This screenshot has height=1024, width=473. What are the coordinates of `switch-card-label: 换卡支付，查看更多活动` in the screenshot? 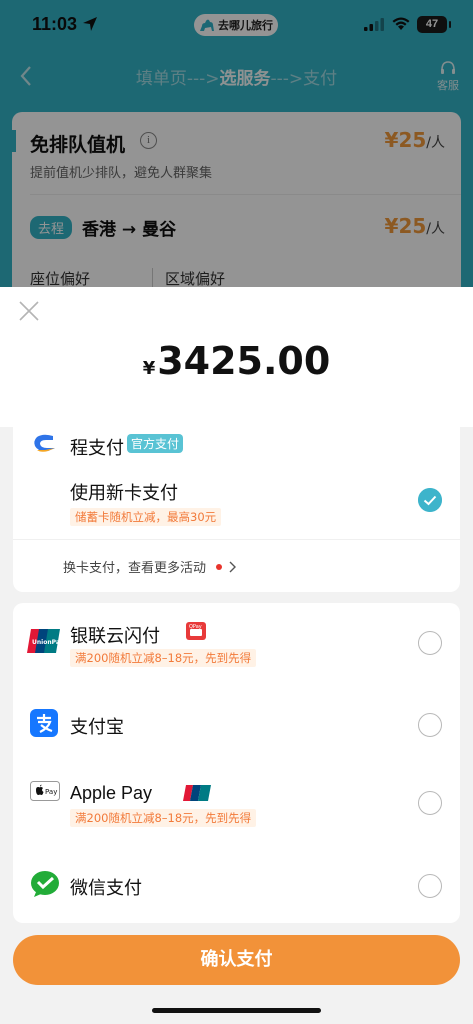 It's located at (135, 568).